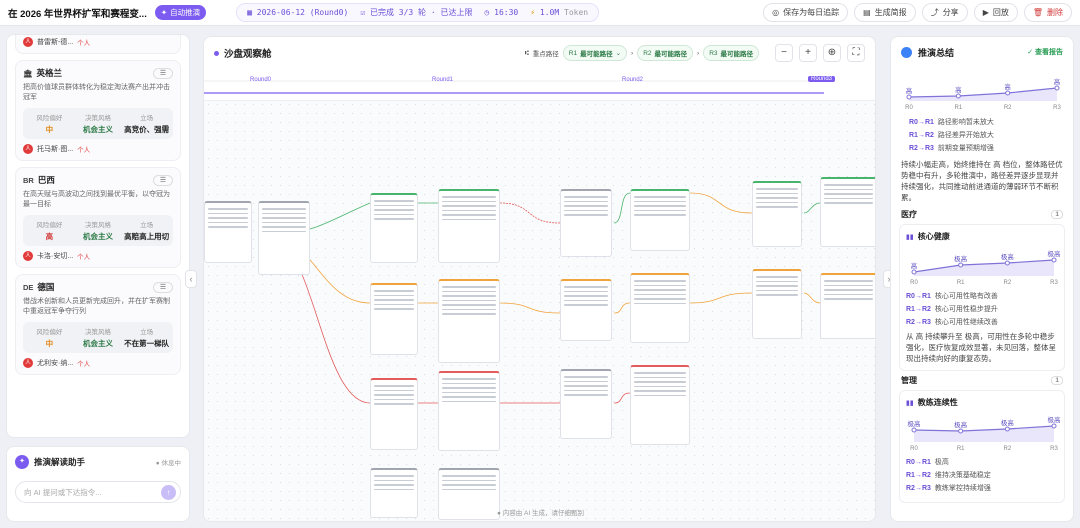 Image resolution: width=1080 pixels, height=528 pixels. I want to click on trend-round-label: R0, so click(914, 449).